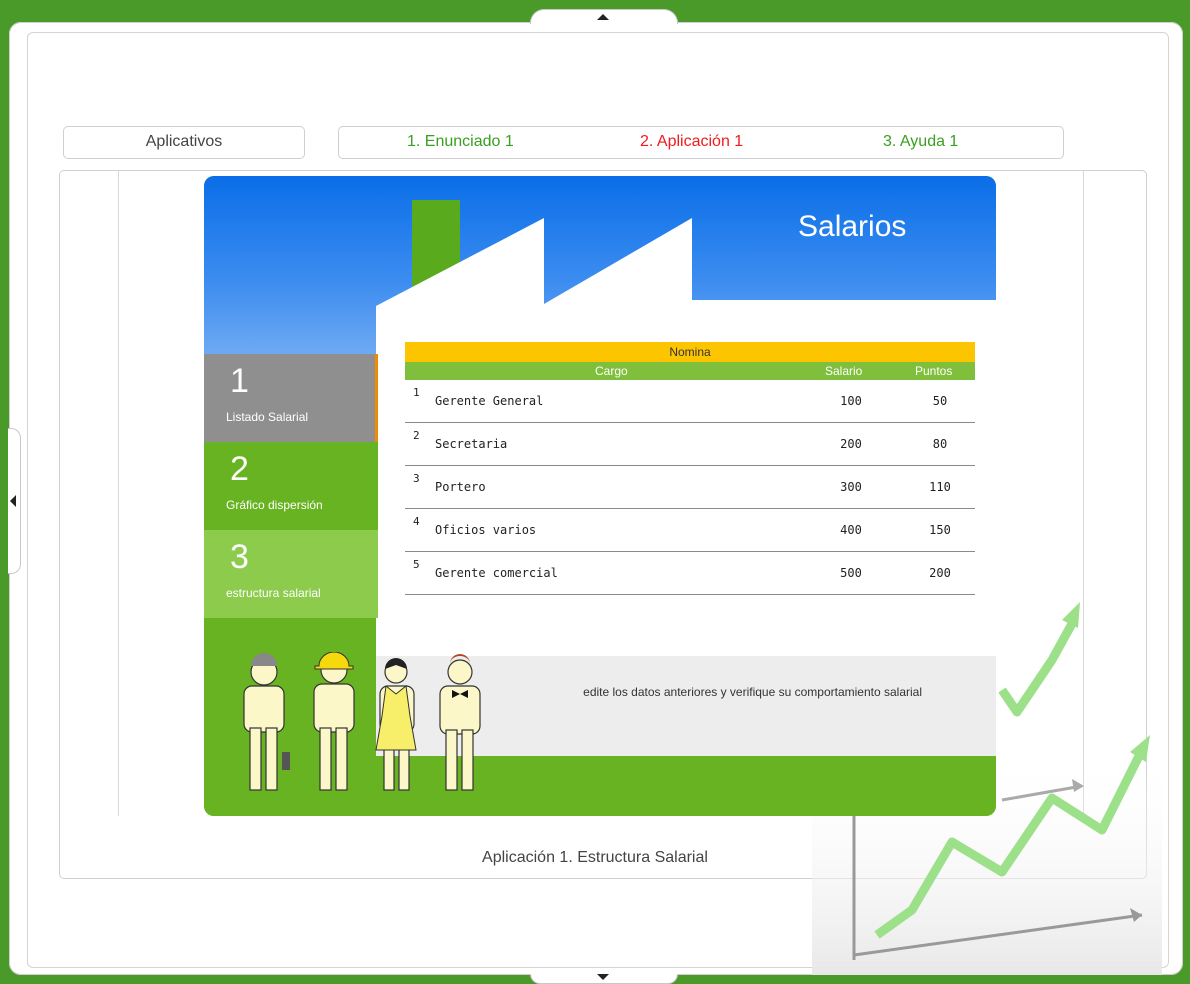  What do you see at coordinates (611, 371) in the screenshot?
I see `header-cargo: Cargo` at bounding box center [611, 371].